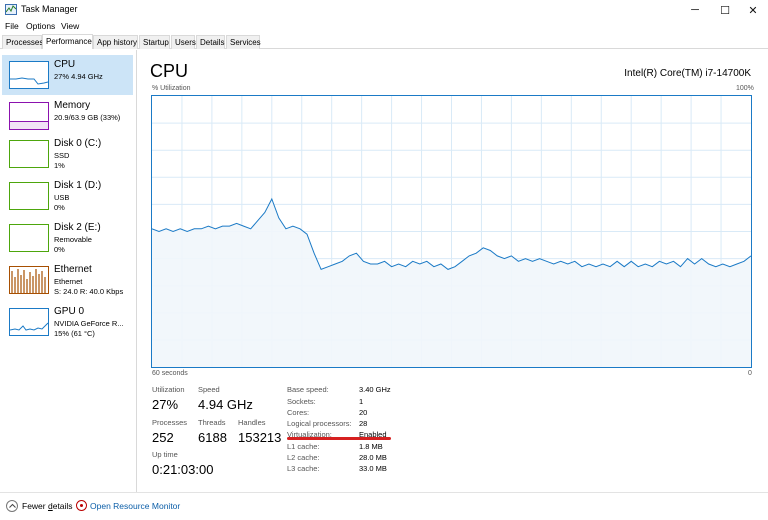  Describe the element at coordinates (753, 10) in the screenshot. I see `close-button: ✕` at that location.